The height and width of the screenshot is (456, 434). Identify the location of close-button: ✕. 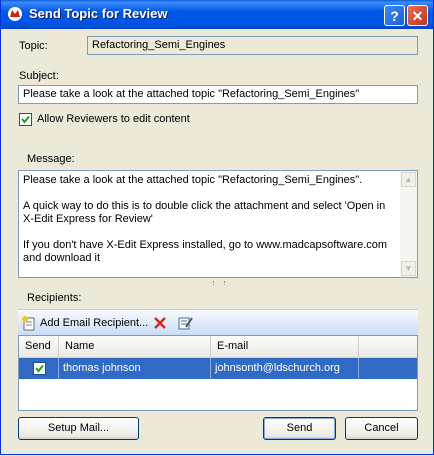
(417, 15).